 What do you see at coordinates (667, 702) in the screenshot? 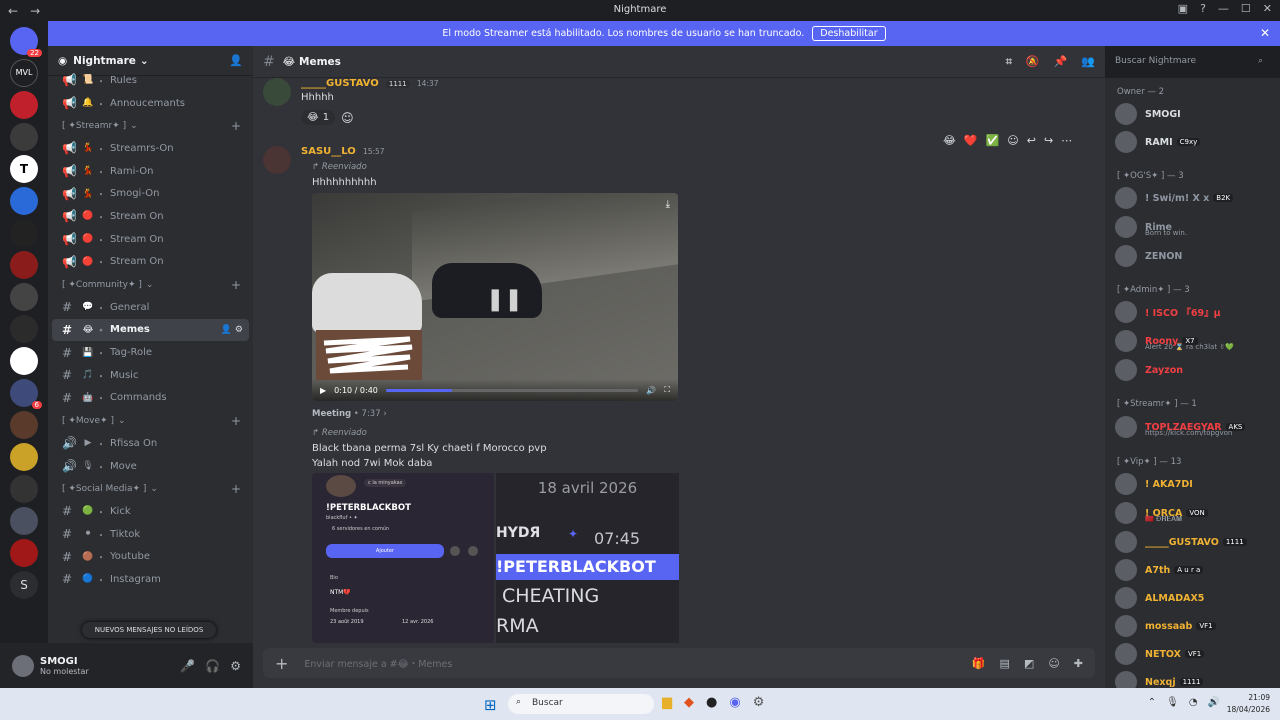
I see `file-explorer-icon: ▆` at bounding box center [667, 702].